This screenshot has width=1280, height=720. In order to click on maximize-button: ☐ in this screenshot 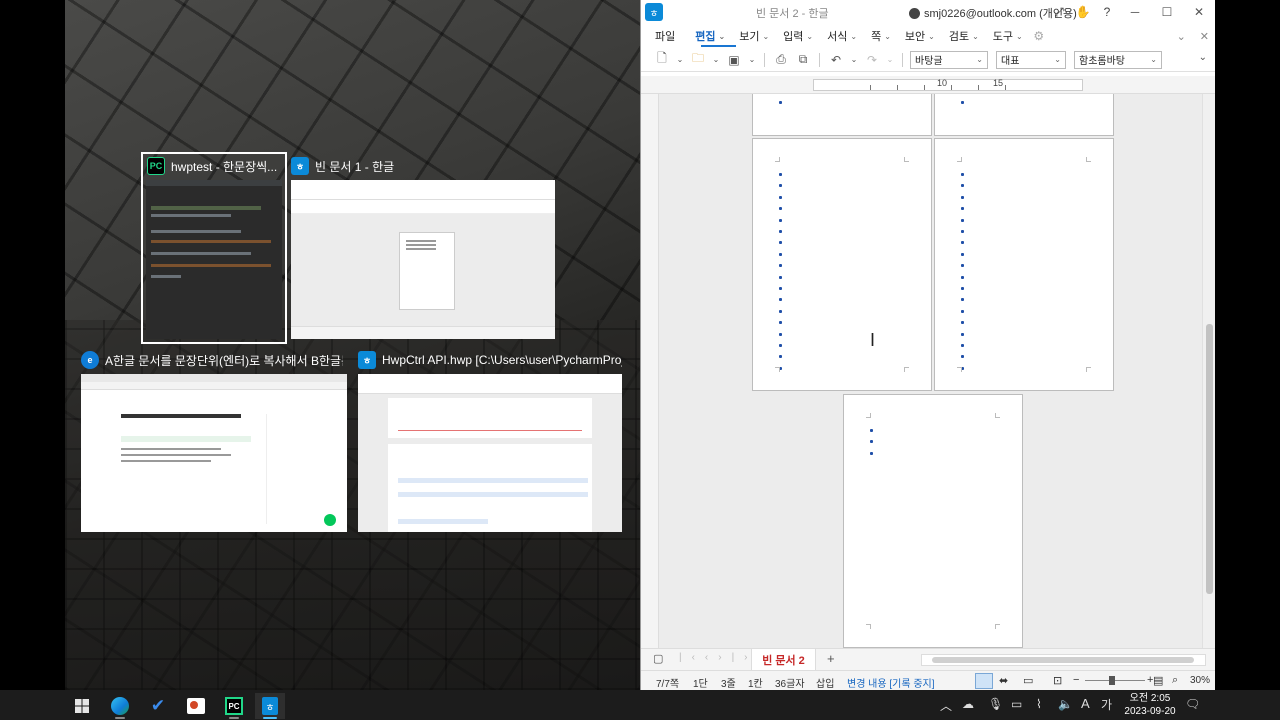, I will do `click(1167, 12)`.